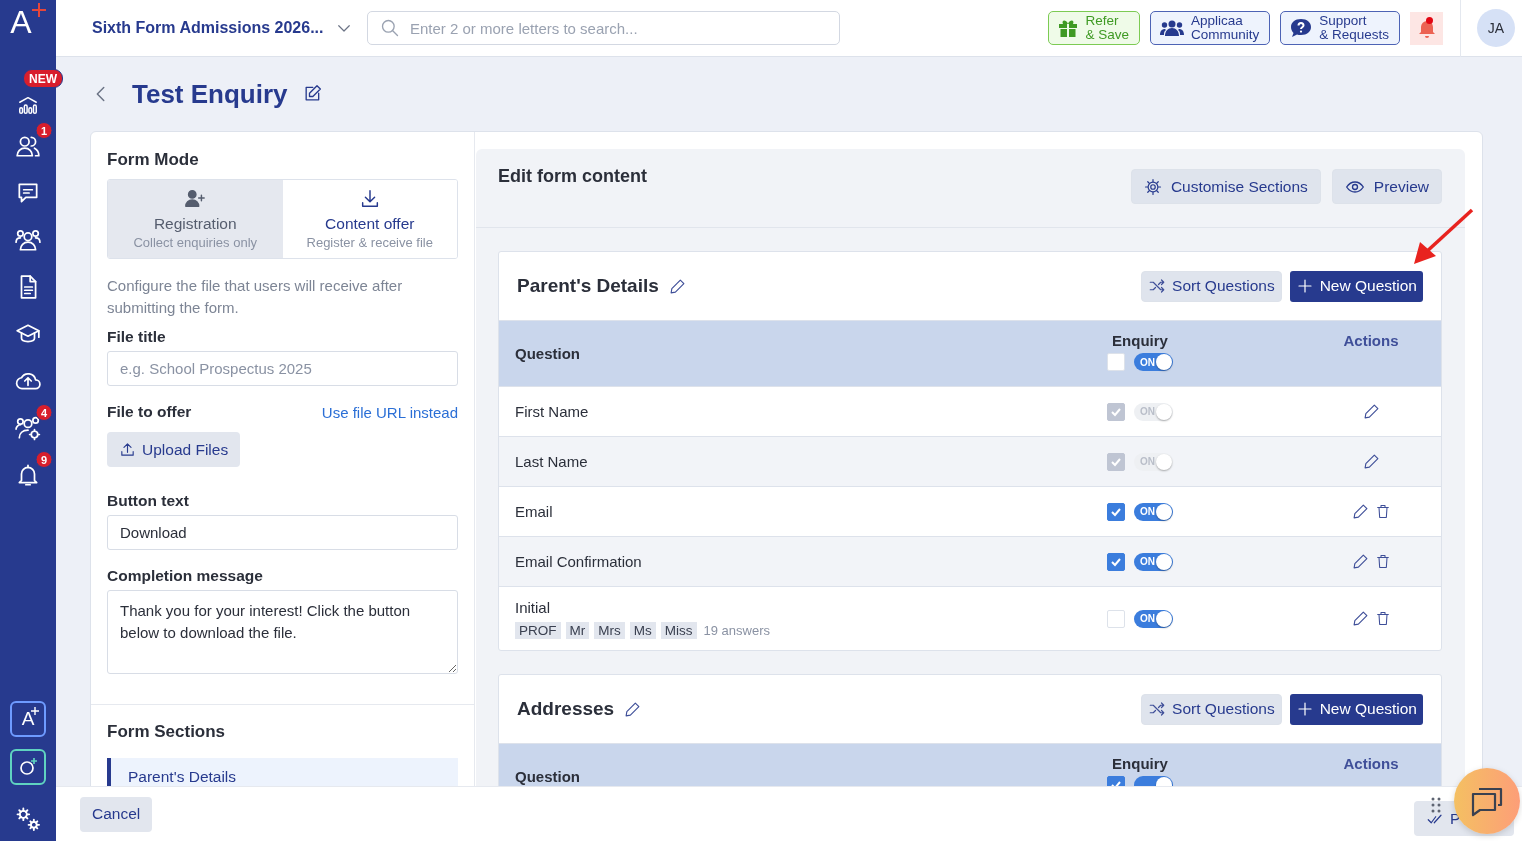  I want to click on add-user-icon, so click(195, 199).